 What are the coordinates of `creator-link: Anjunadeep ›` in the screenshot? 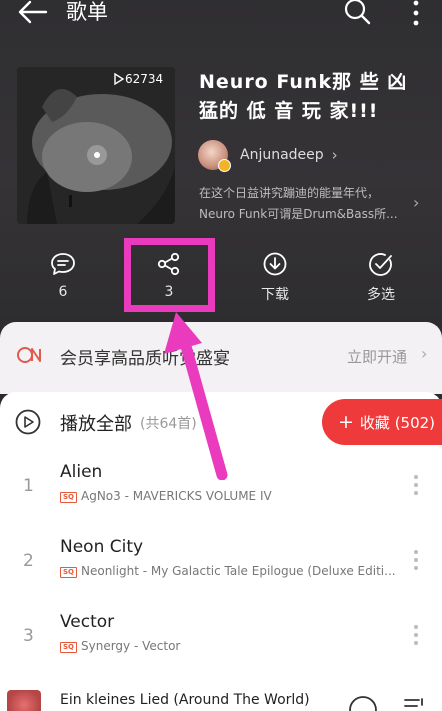 It's located at (268, 156).